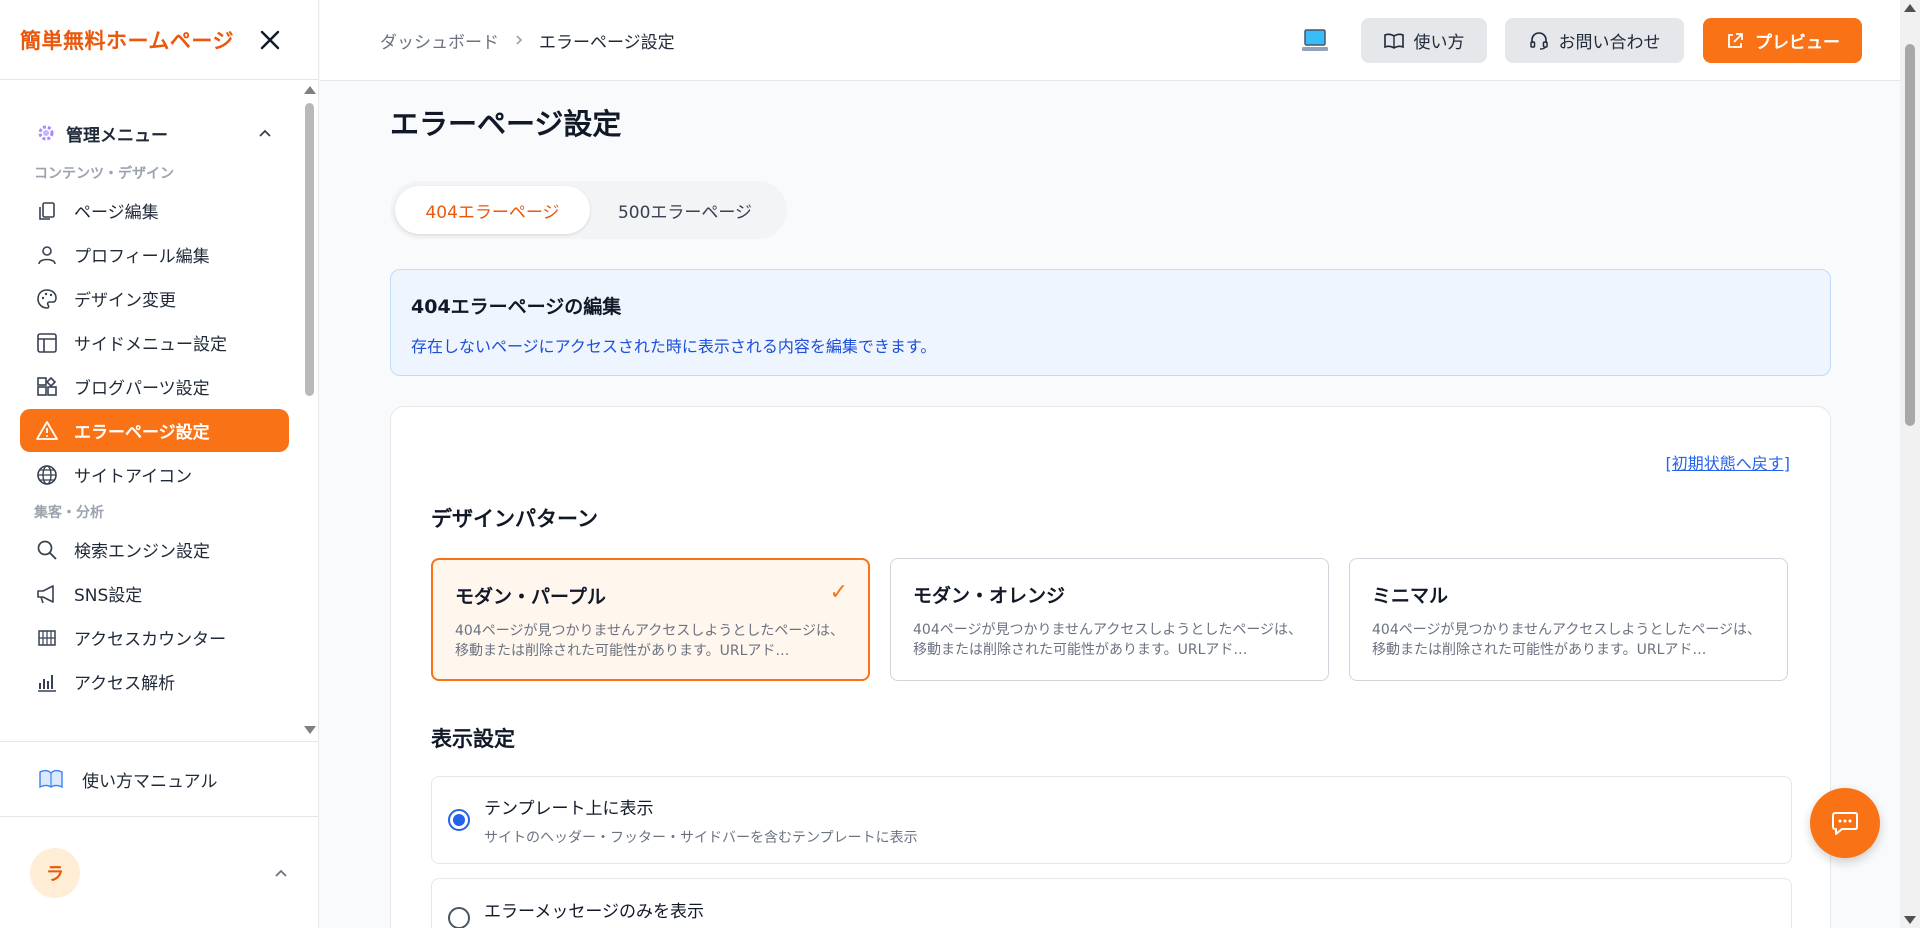 This screenshot has height=928, width=1920. Describe the element at coordinates (125, 684) in the screenshot. I see `sidebar-item-label: アクセス解析` at that location.